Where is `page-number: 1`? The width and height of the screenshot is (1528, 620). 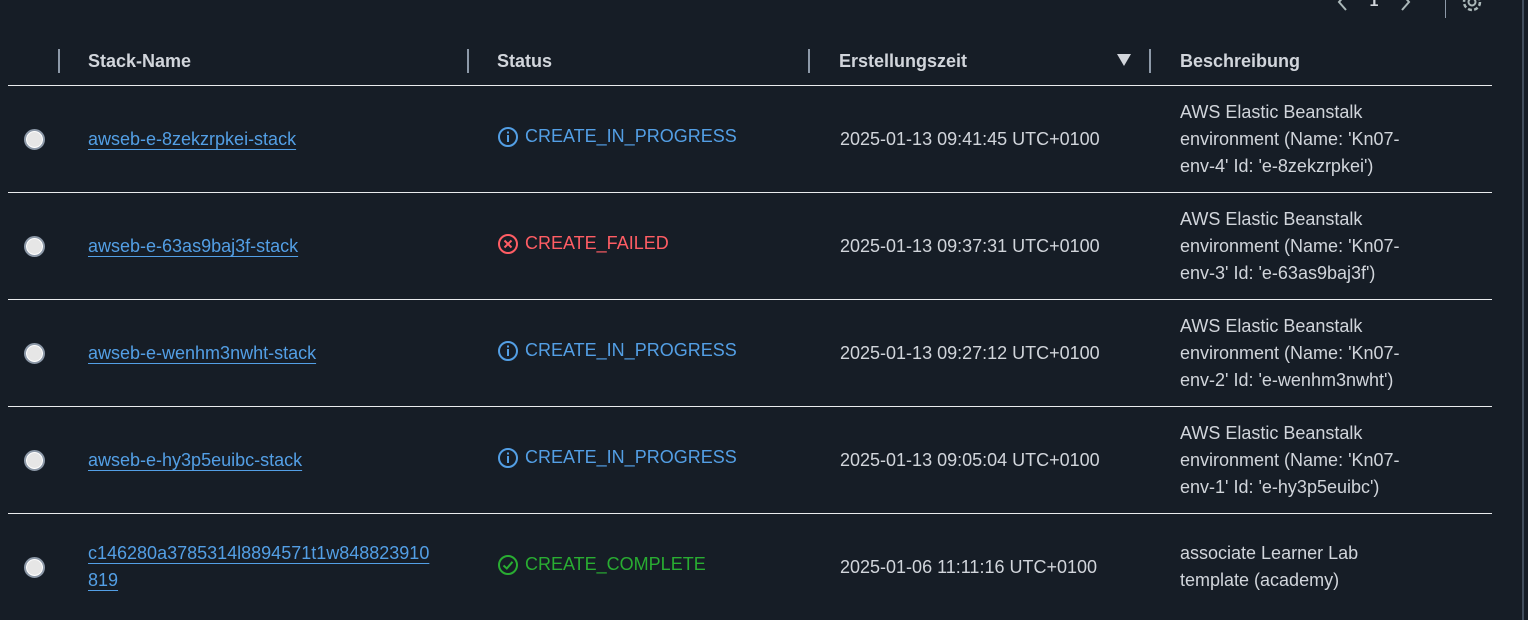
page-number: 1 is located at coordinates (1374, 5).